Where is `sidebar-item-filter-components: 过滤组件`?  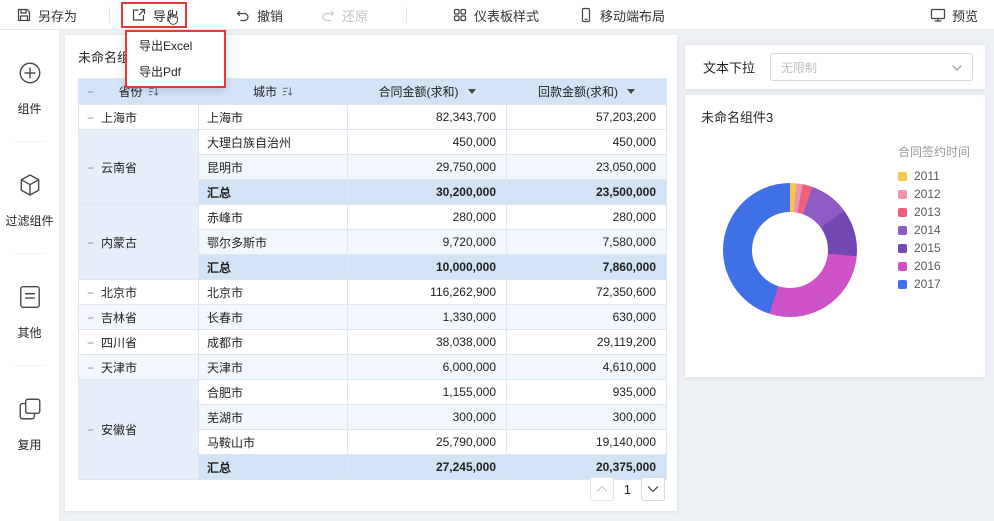 sidebar-item-filter-components: 过滤组件 is located at coordinates (29, 198).